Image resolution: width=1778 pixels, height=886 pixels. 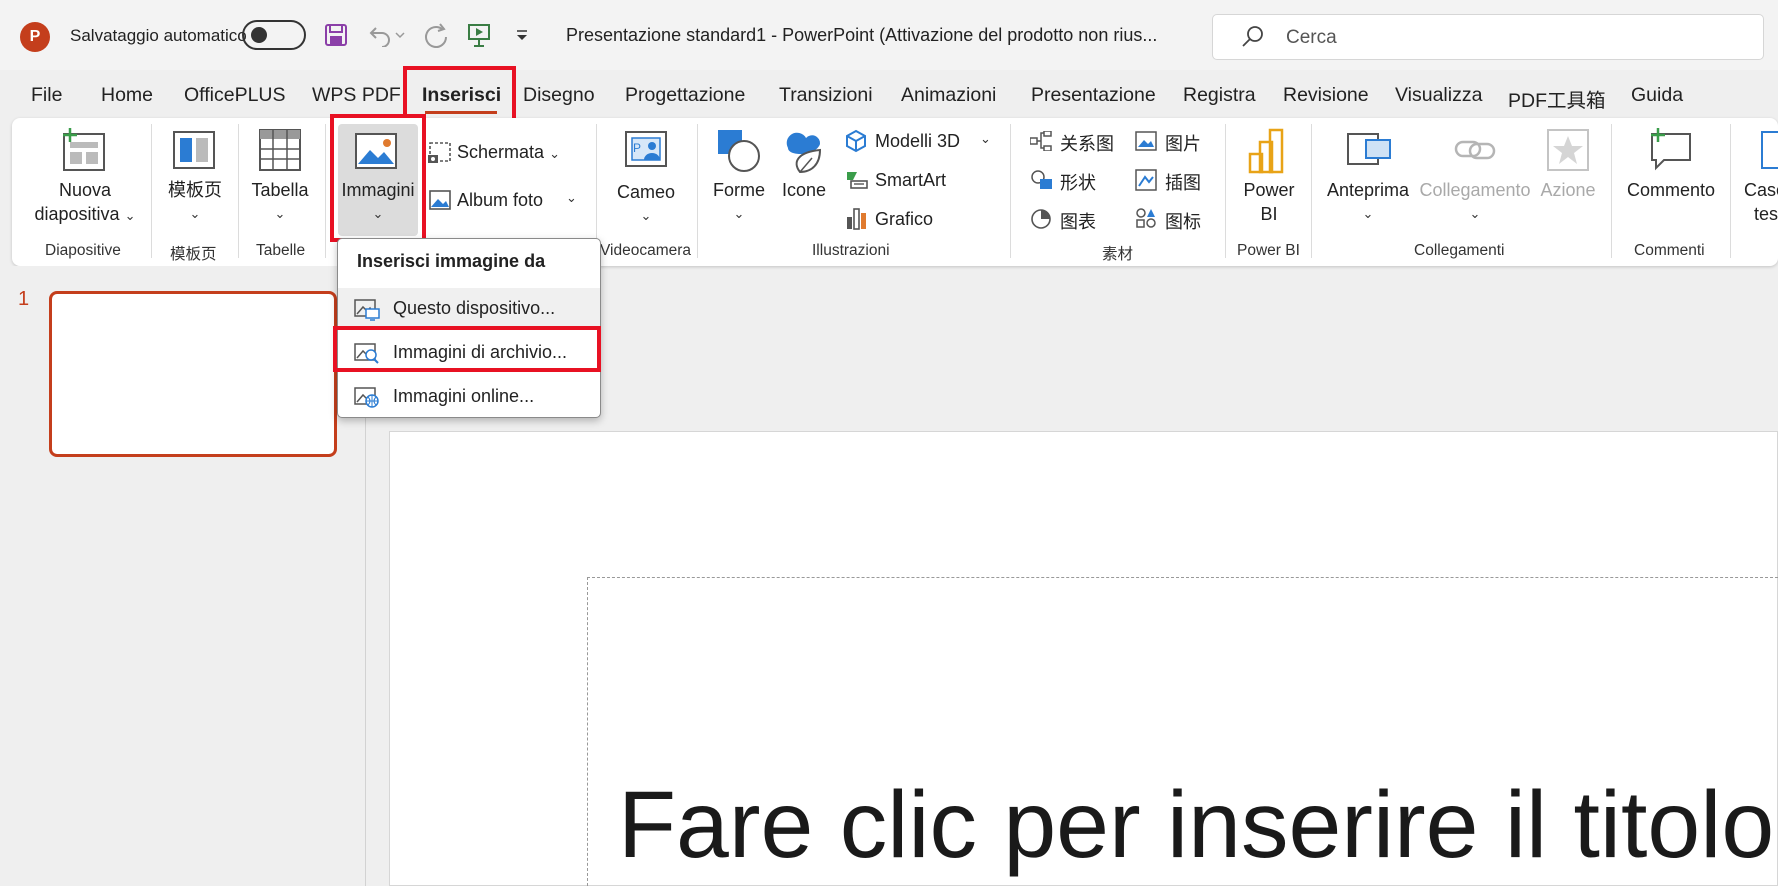 I want to click on slide-thumbnail, so click(x=193, y=374).